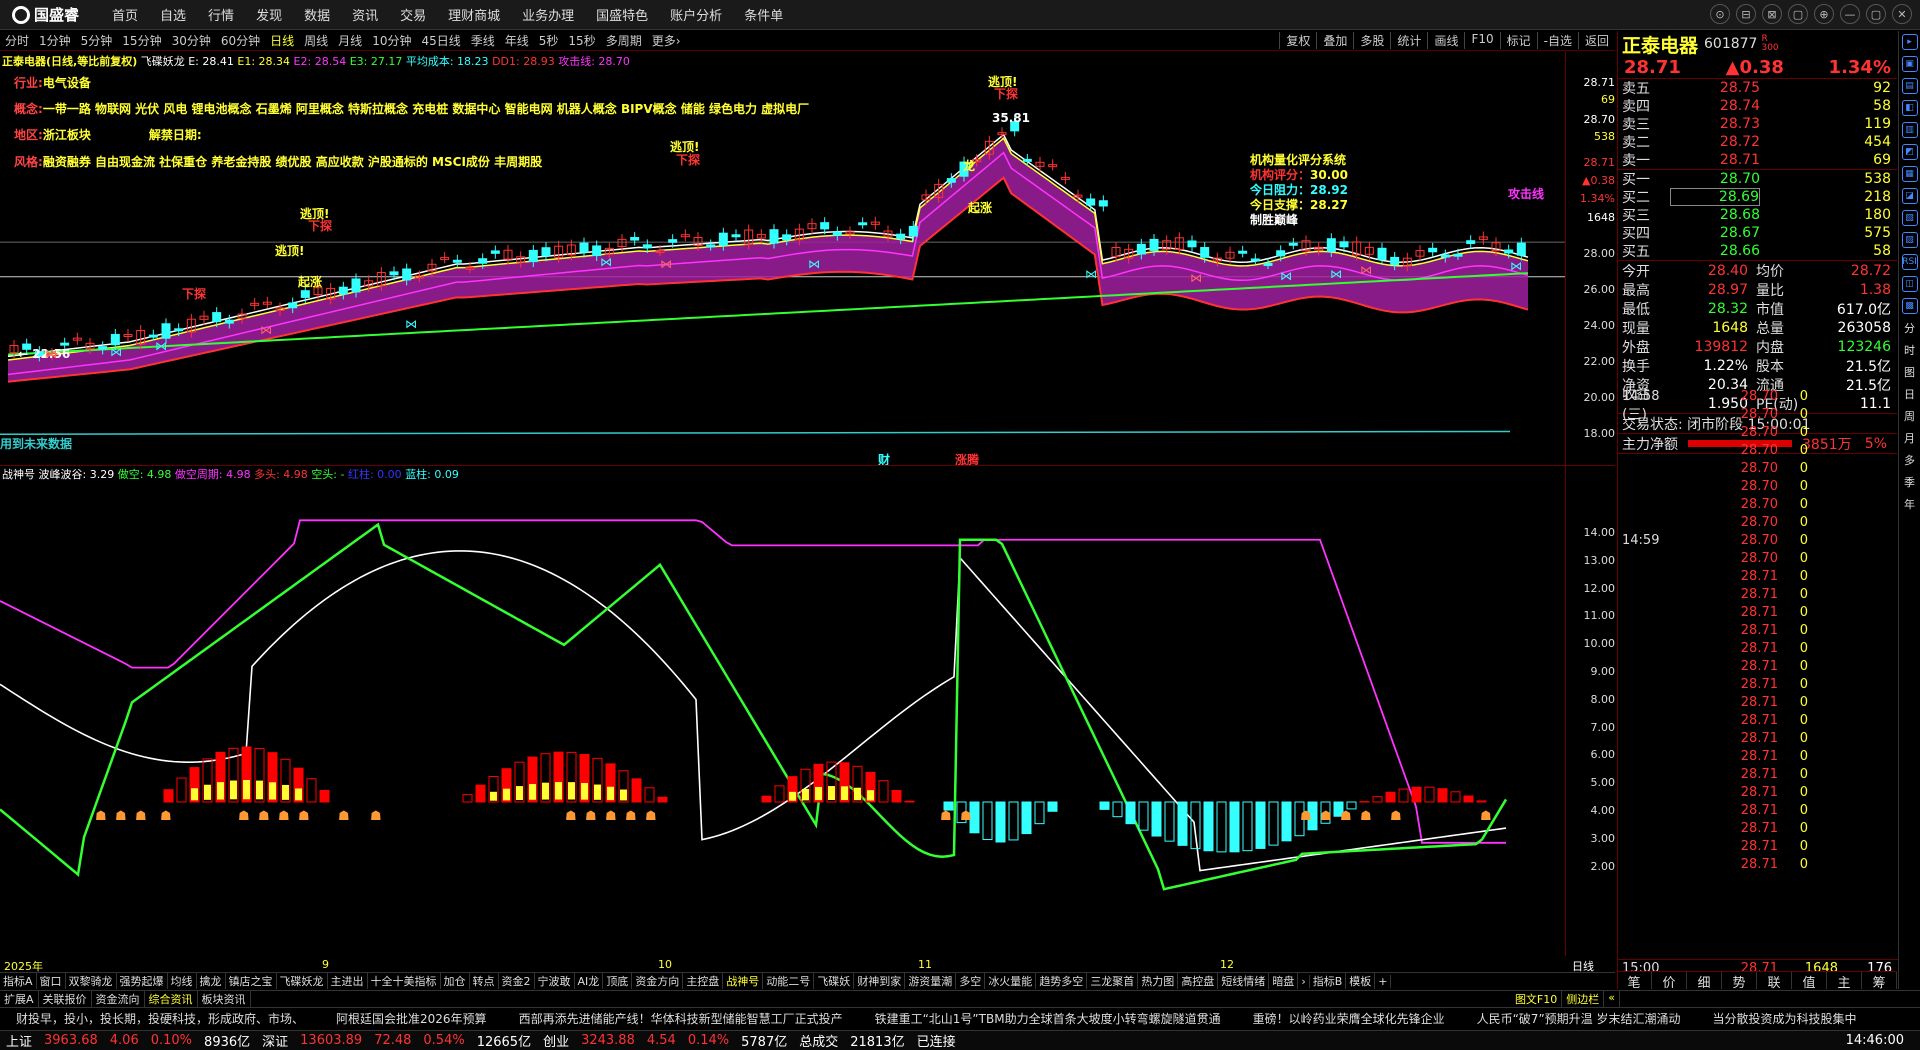 The height and width of the screenshot is (1050, 1920). I want to click on book-volume: 538, so click(1828, 179).